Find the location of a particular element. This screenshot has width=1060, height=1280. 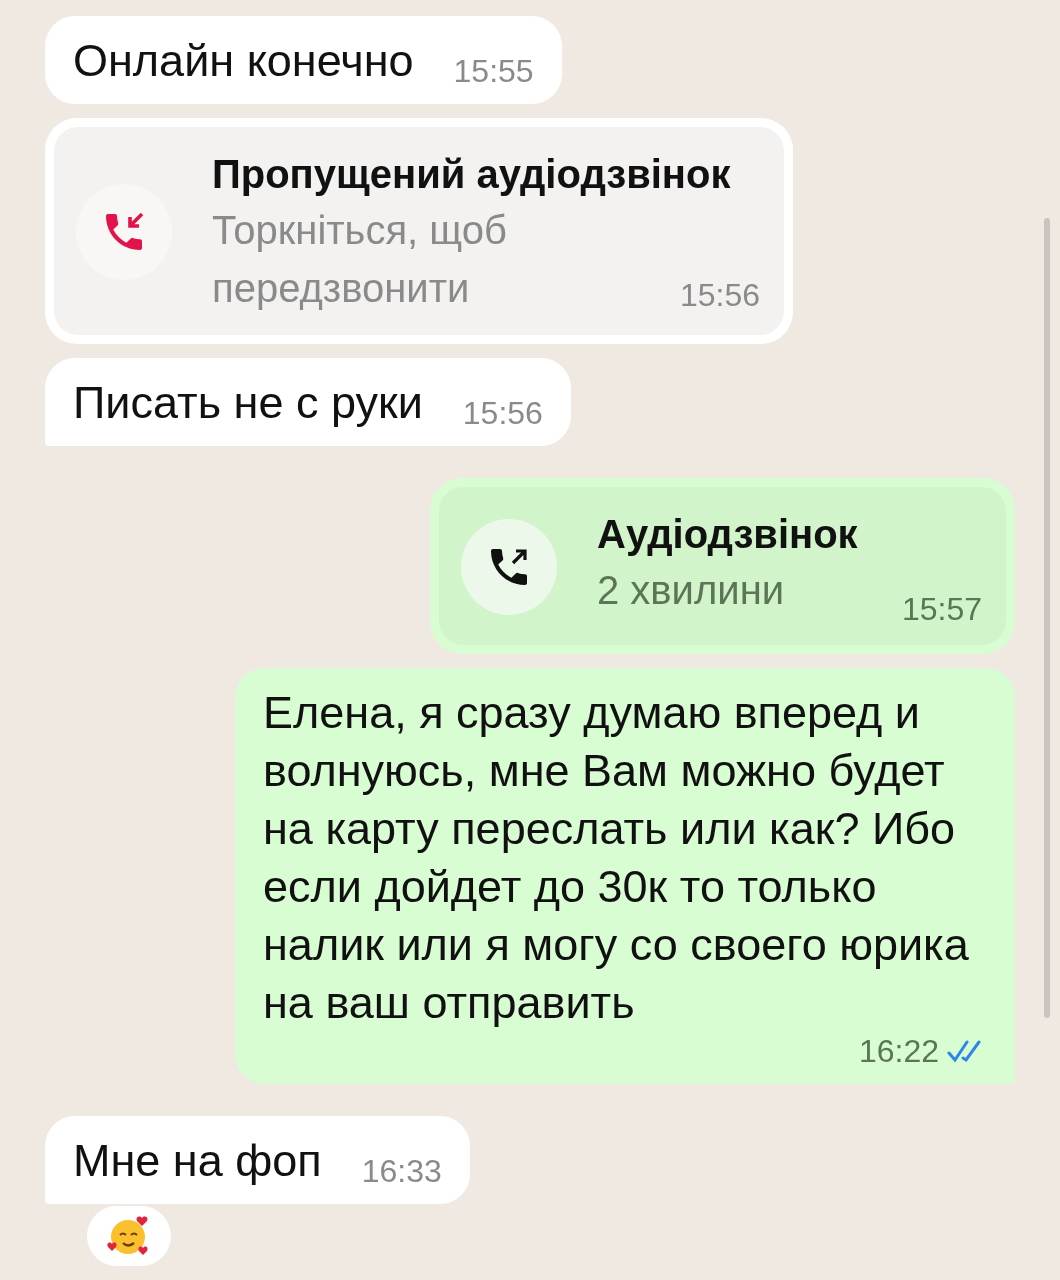

message-time: 15:55 is located at coordinates (493, 71).